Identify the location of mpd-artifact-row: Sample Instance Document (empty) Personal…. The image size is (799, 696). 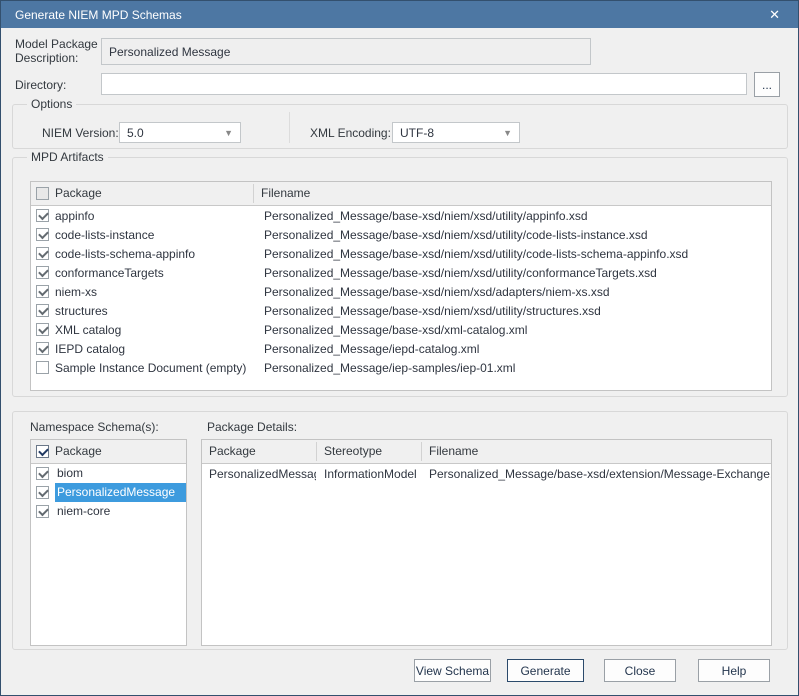
(401, 367).